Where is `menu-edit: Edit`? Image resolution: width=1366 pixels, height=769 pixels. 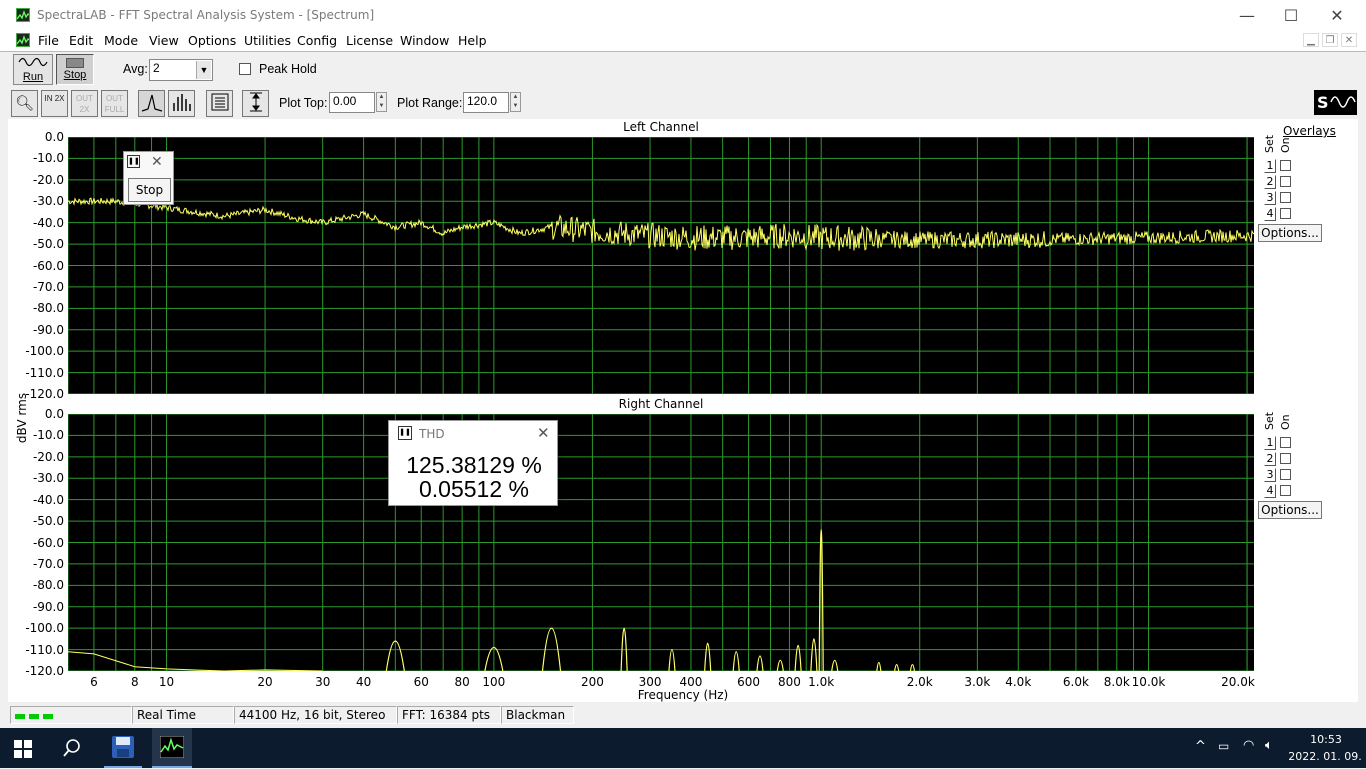
menu-edit: Edit is located at coordinates (81, 40).